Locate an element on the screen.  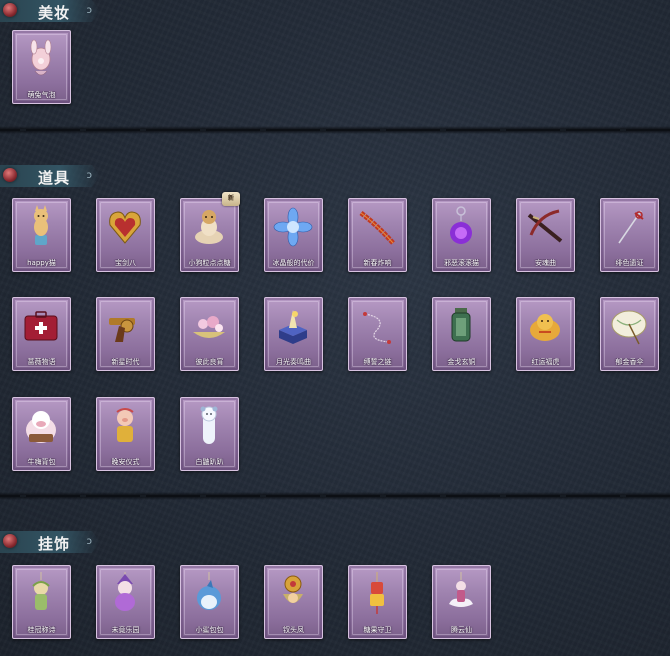
clown-doll-charm-icon is located at coordinates (125, 594).